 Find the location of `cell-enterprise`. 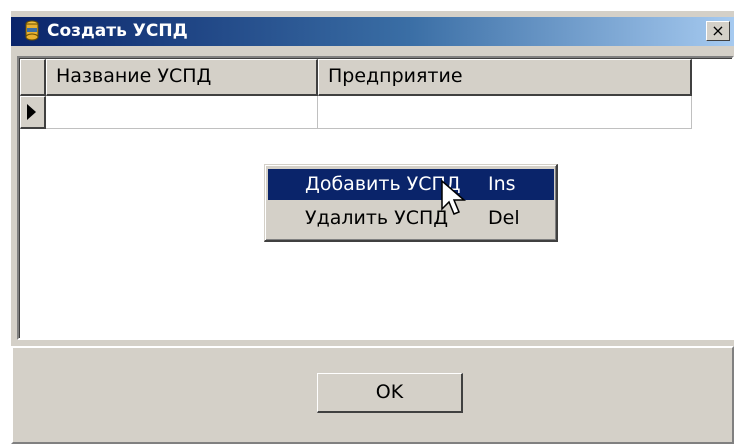

cell-enterprise is located at coordinates (505, 112).